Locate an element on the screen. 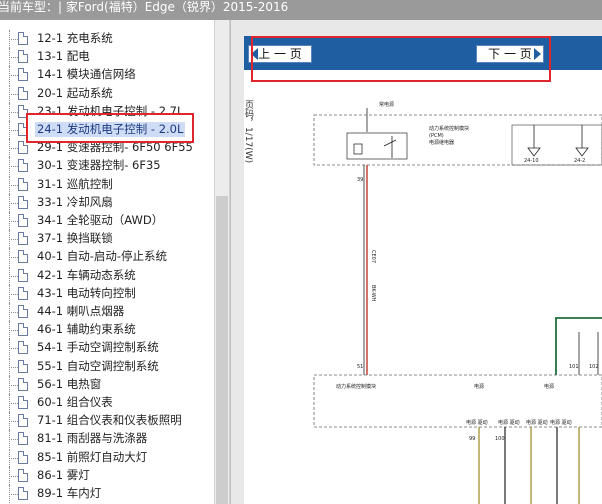 The height and width of the screenshot is (504, 602). svg-text: 100 is located at coordinates (500, 439).